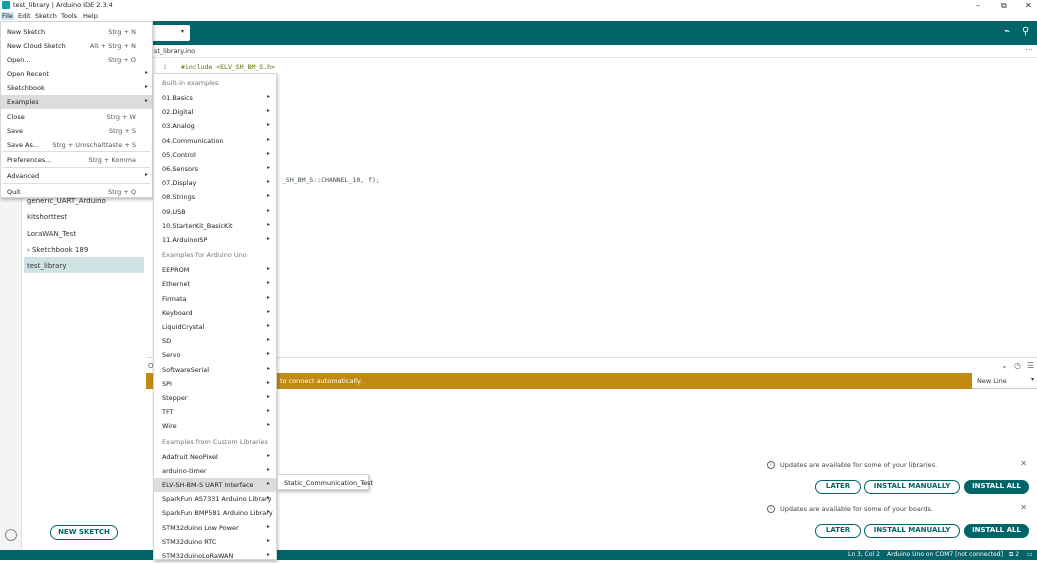 Image resolution: width=1037 pixels, height=563 pixels. I want to click on new-sketch-button: NEW SKETCH, so click(84, 532).